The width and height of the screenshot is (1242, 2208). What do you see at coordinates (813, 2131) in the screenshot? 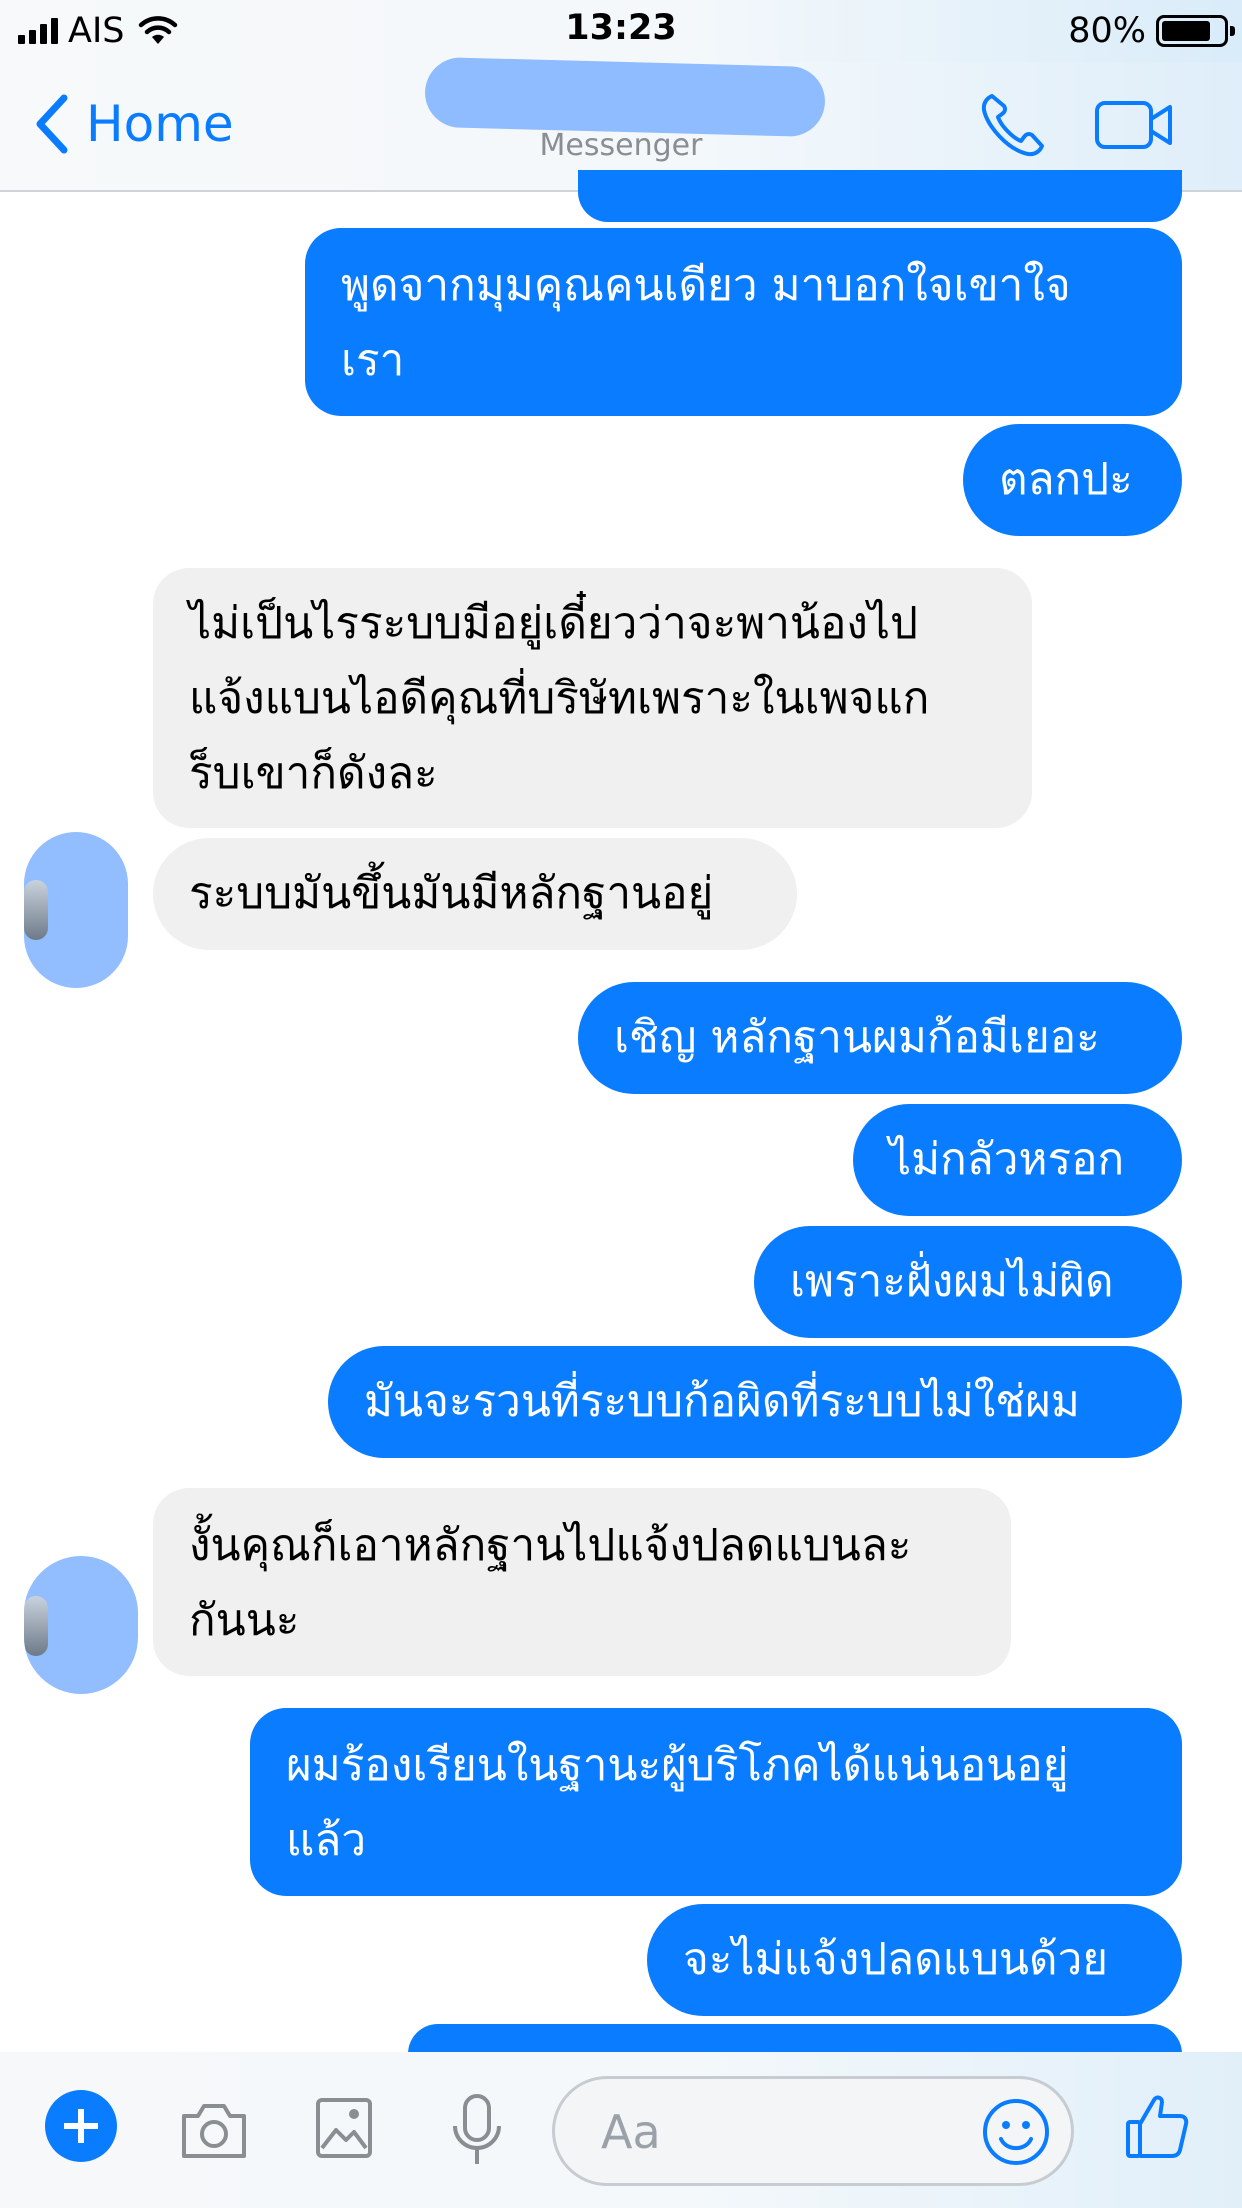
I see `message-input: Aa` at bounding box center [813, 2131].